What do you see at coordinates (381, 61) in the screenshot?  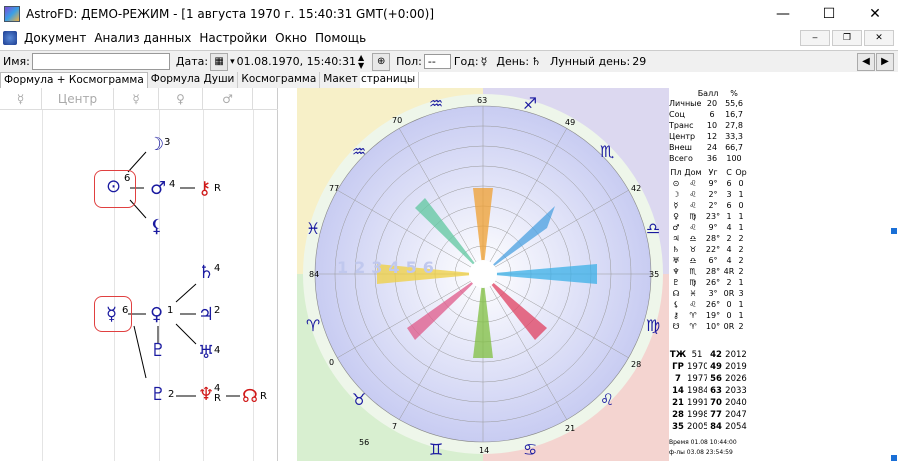 I see `globe-icon: ⊕` at bounding box center [381, 61].